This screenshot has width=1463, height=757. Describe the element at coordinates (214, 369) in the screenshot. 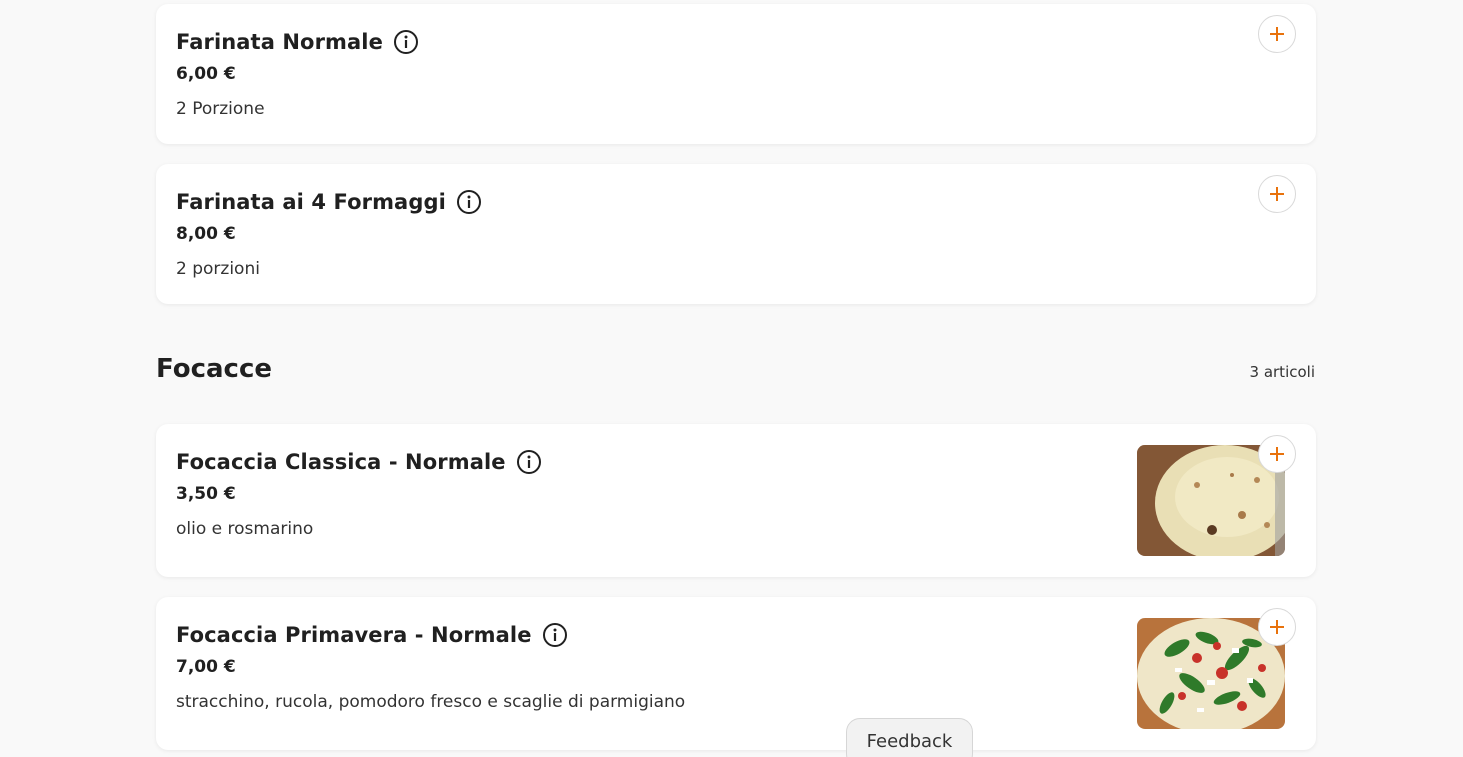

I see `section-title: Focacce` at that location.